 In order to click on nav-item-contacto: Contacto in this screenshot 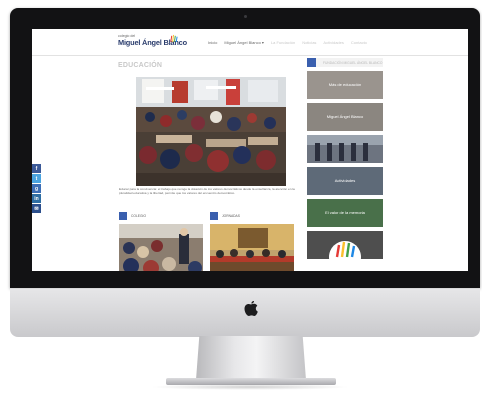, I will do `click(359, 43)`.